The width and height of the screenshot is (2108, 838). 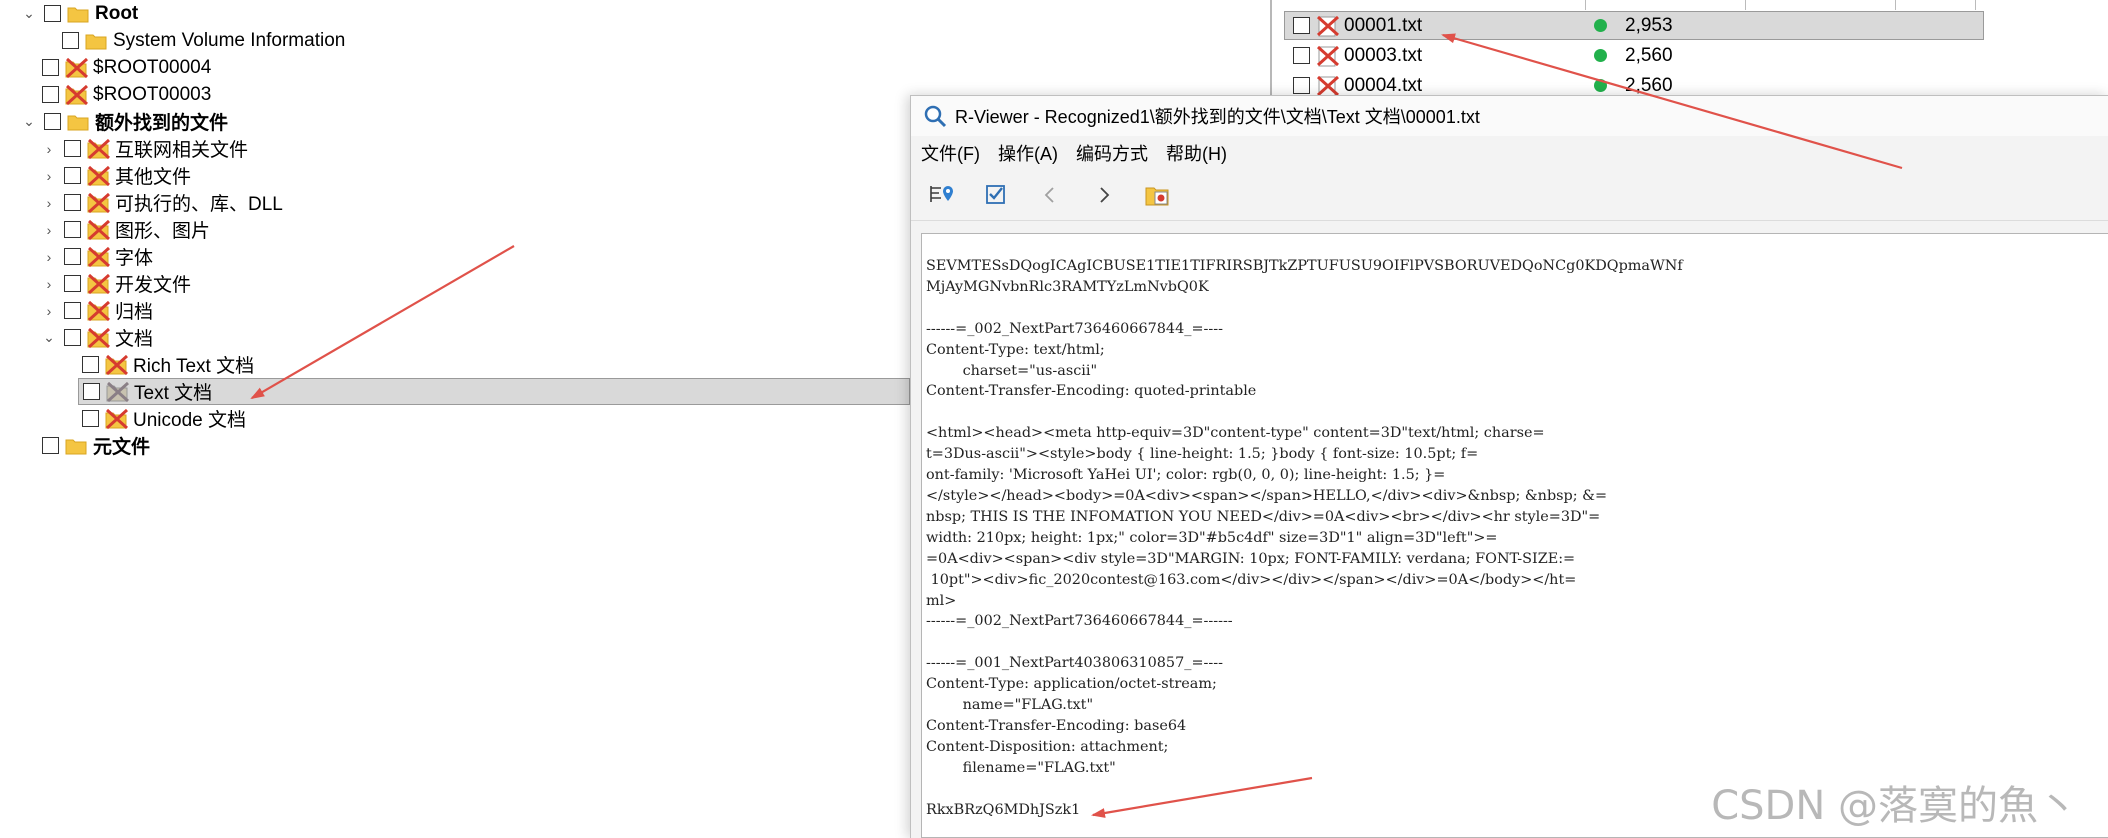 What do you see at coordinates (194, 366) in the screenshot?
I see `tree-item-label: Rich Text 文档` at bounding box center [194, 366].